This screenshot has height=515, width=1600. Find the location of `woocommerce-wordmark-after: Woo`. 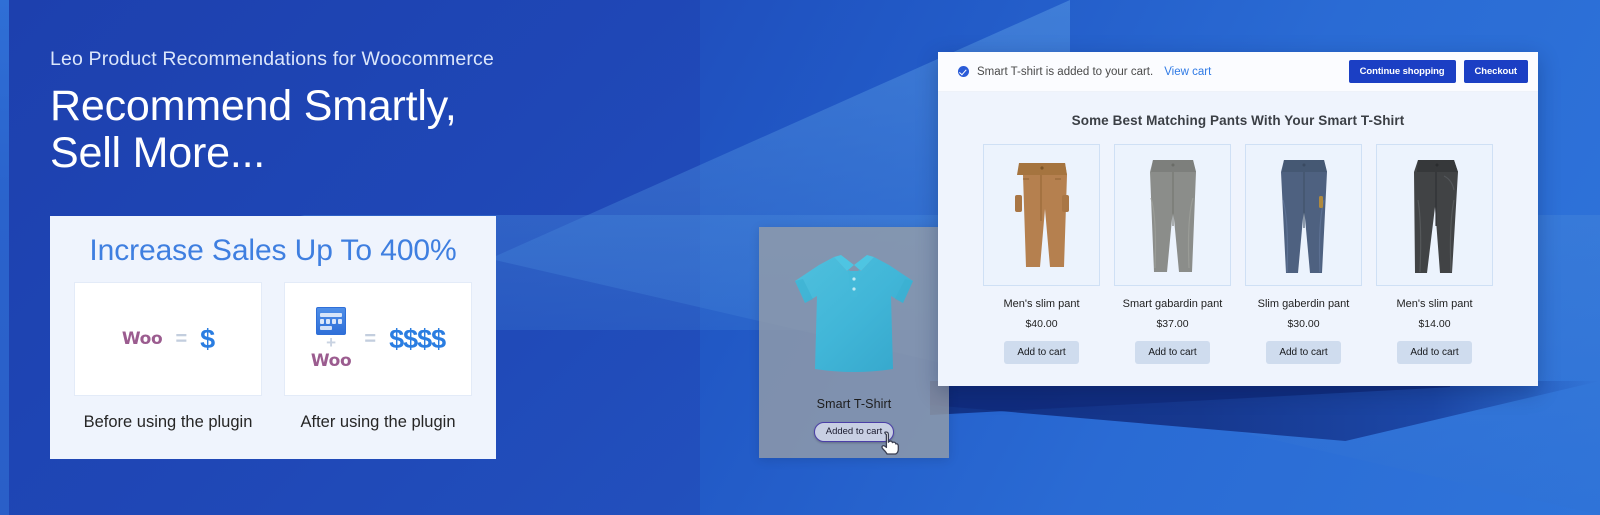

woocommerce-wordmark-after: Woo is located at coordinates (331, 361).